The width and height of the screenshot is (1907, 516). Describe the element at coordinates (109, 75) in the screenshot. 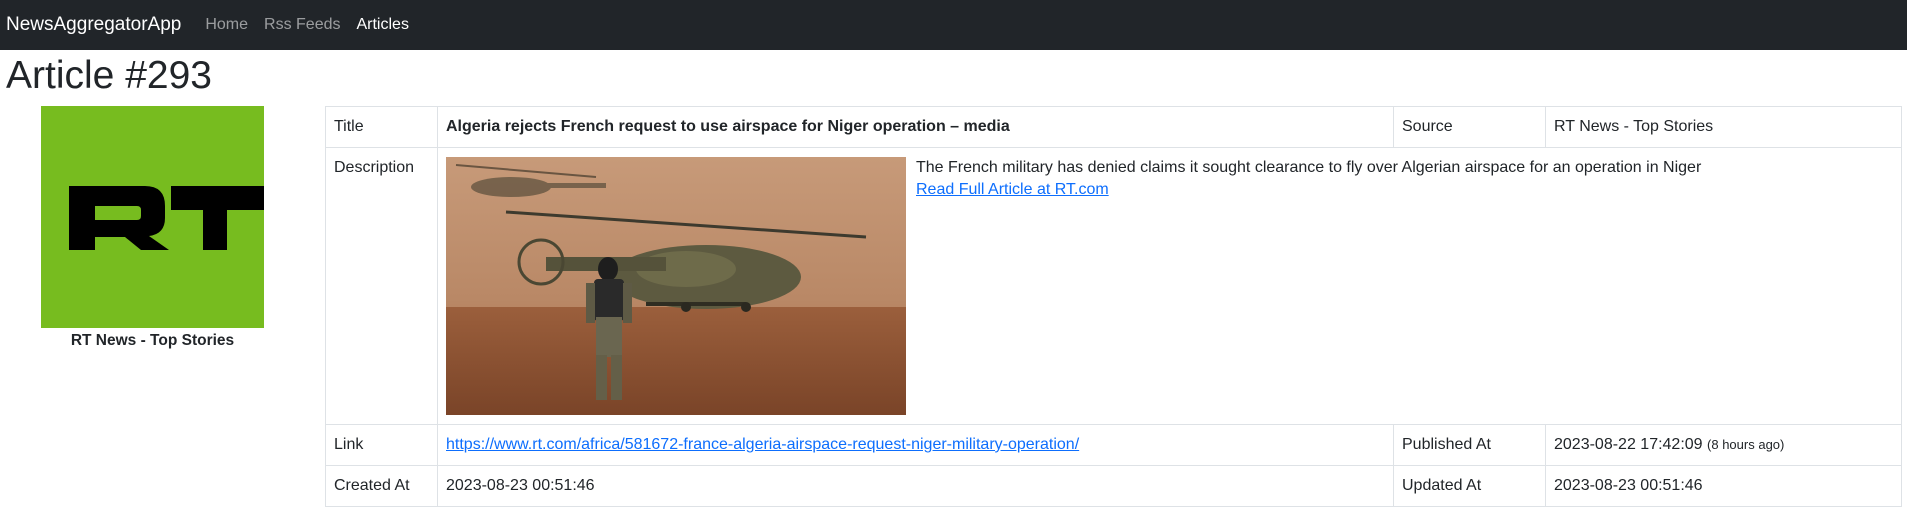

I see `page-title: Article #293` at that location.